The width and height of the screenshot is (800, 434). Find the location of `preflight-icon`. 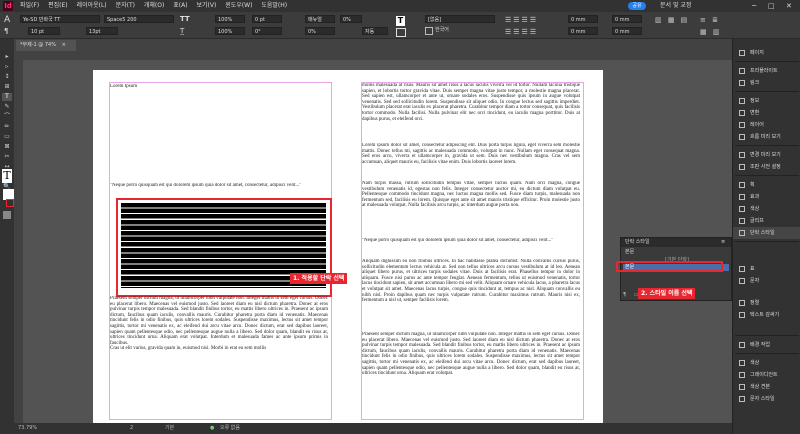

preflight-icon is located at coordinates (742, 71).